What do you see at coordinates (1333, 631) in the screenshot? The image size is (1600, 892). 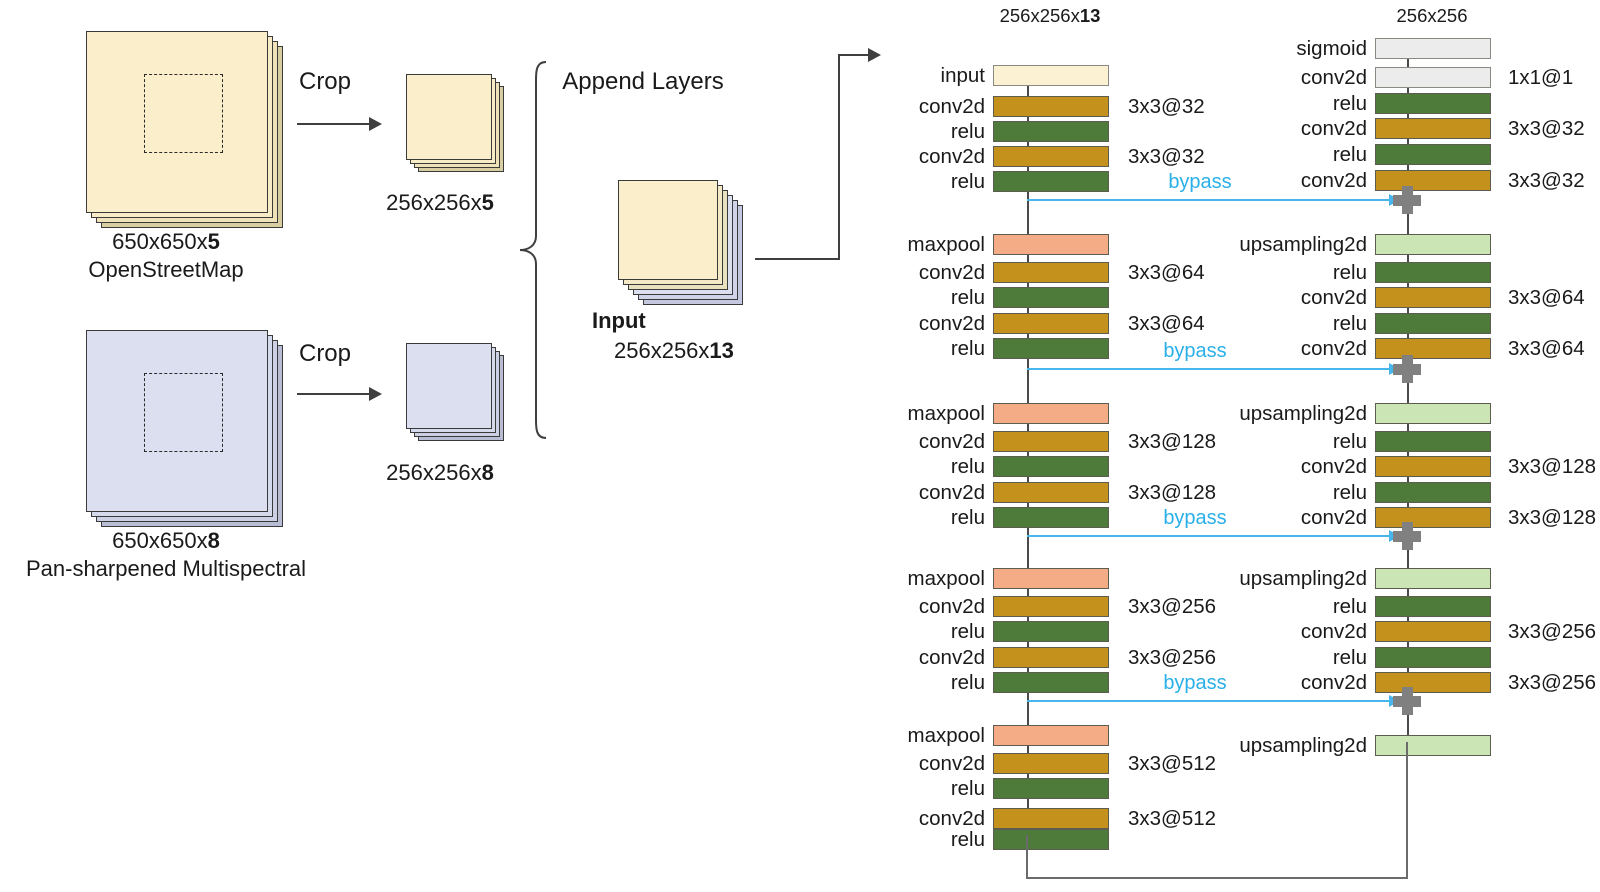 I see `decoder-label-conv2d-18: conv2d` at bounding box center [1333, 631].